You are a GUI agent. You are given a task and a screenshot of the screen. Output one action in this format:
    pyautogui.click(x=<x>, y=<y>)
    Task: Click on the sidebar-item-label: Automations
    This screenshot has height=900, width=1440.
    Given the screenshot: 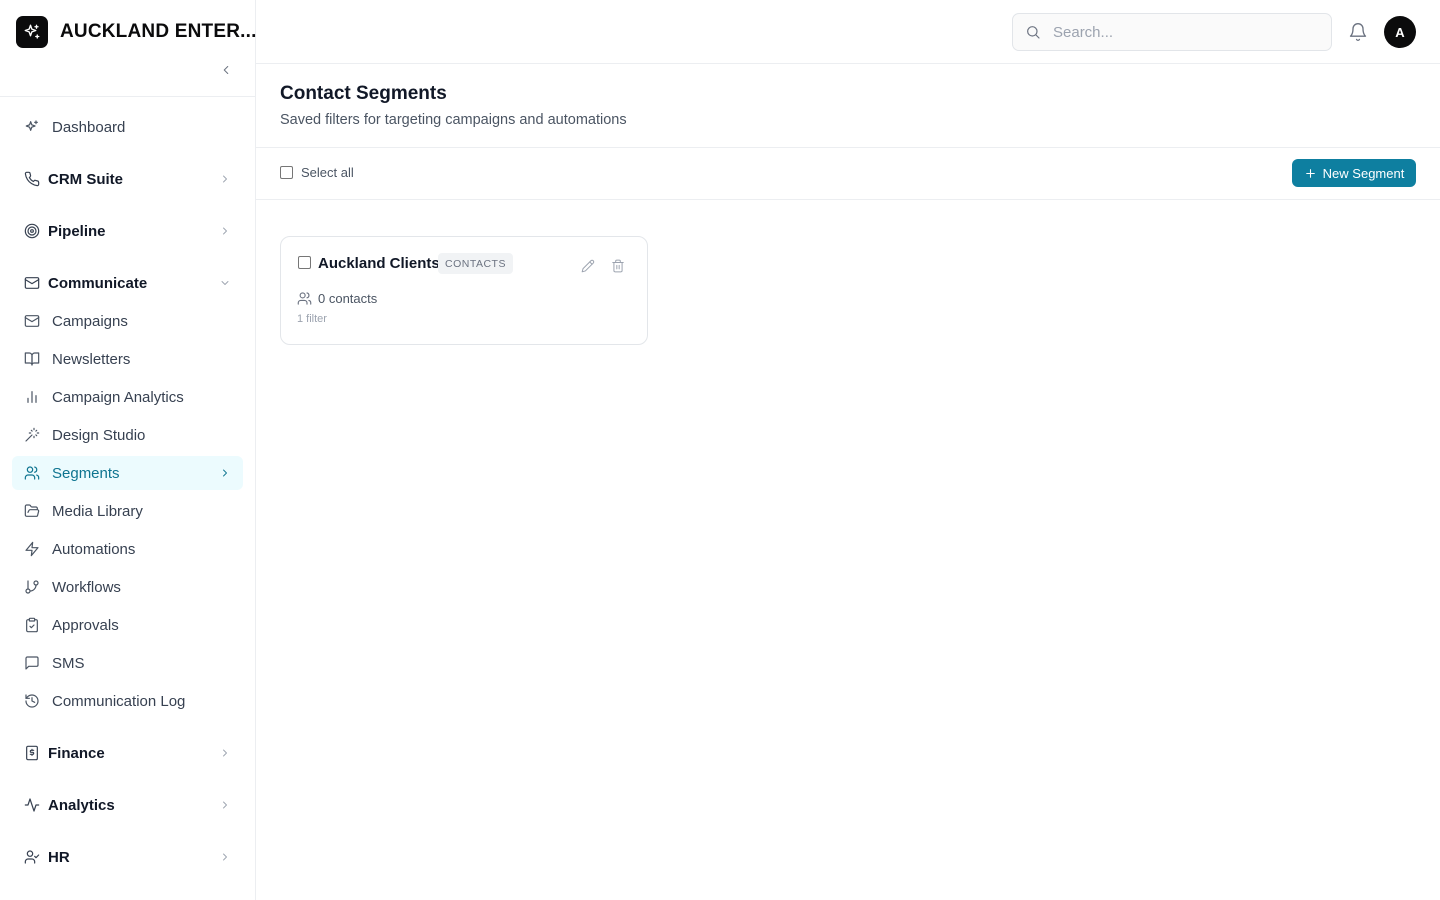 What is the action you would take?
    pyautogui.click(x=94, y=549)
    